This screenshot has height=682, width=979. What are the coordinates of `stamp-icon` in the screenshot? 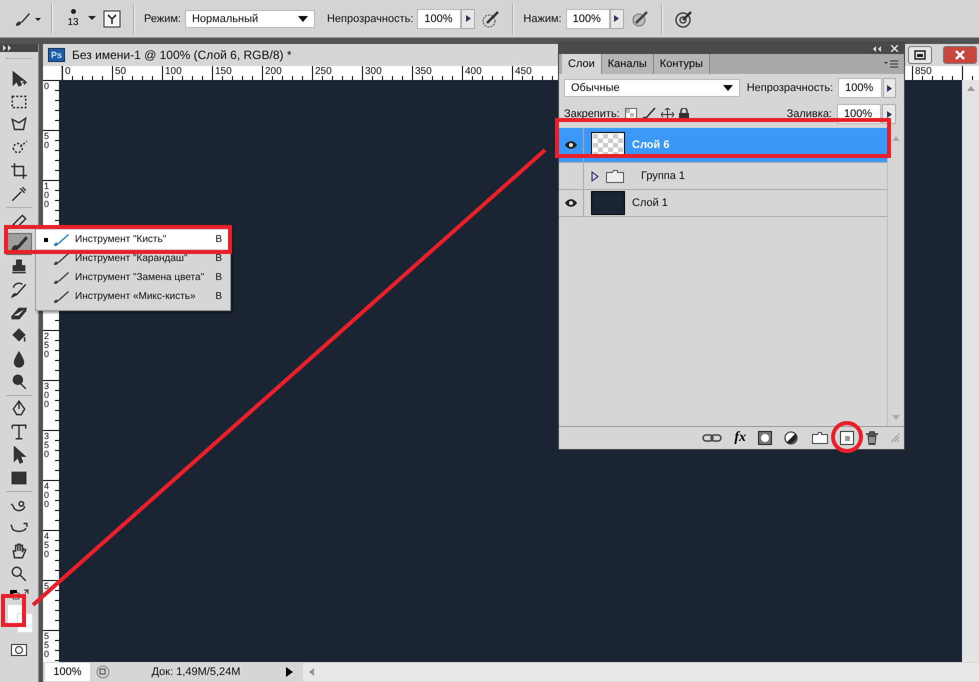 It's located at (19, 267).